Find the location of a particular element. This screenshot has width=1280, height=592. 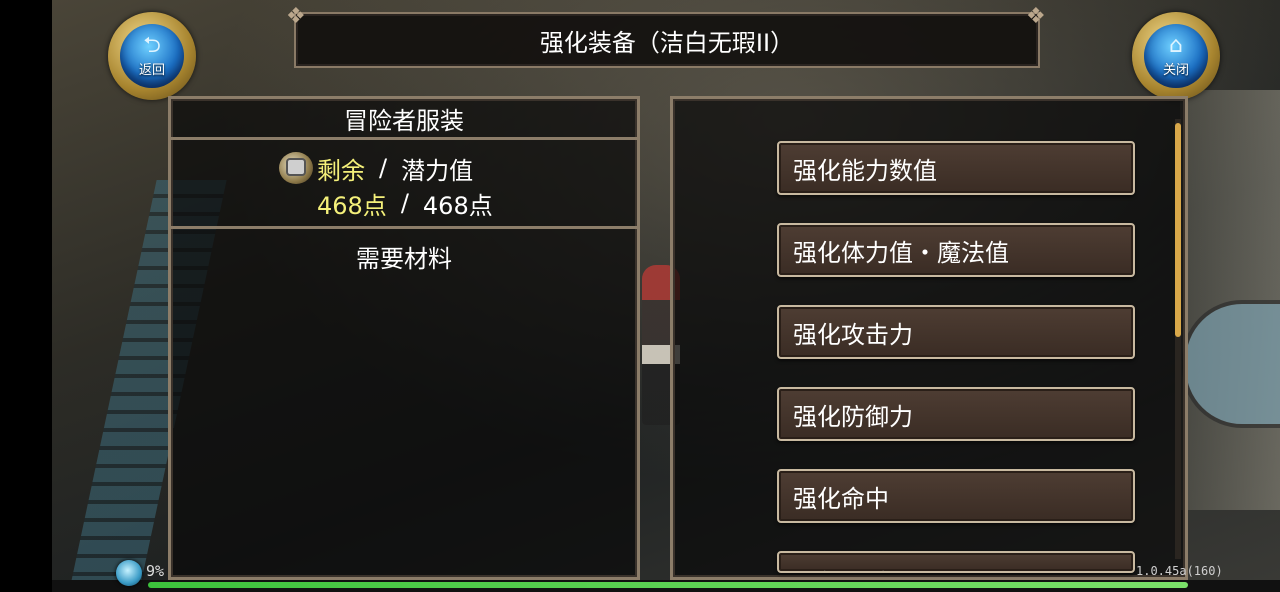

enhance-defense-button: 强化防御力 is located at coordinates (956, 414).